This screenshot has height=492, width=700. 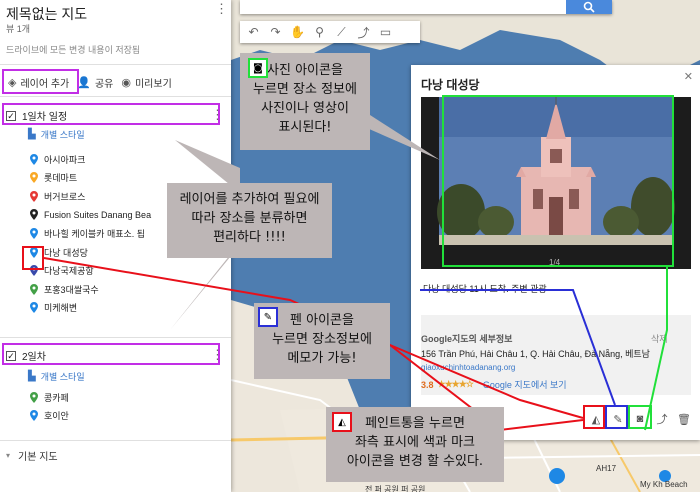 I want to click on camera-badge: ◙, so click(x=258, y=68).